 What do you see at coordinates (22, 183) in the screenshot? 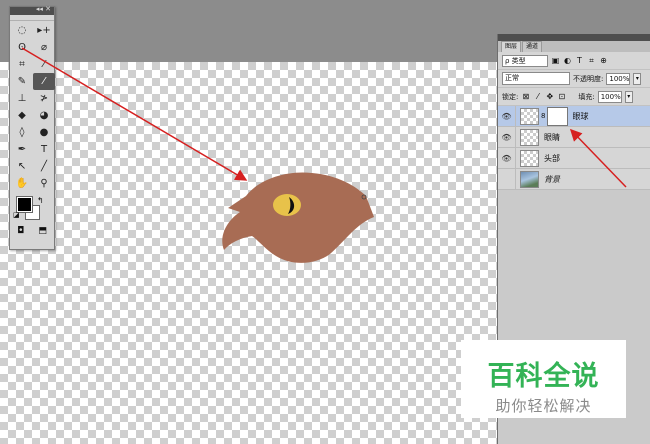
I see `hand-icon: ✋` at bounding box center [22, 183].